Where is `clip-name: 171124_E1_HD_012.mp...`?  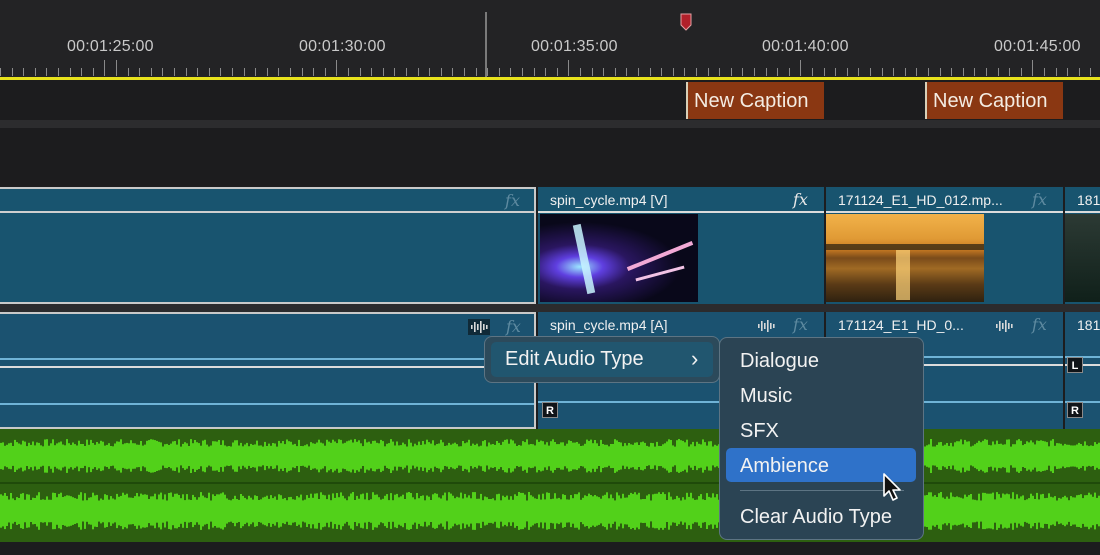 clip-name: 171124_E1_HD_012.mp... is located at coordinates (920, 200).